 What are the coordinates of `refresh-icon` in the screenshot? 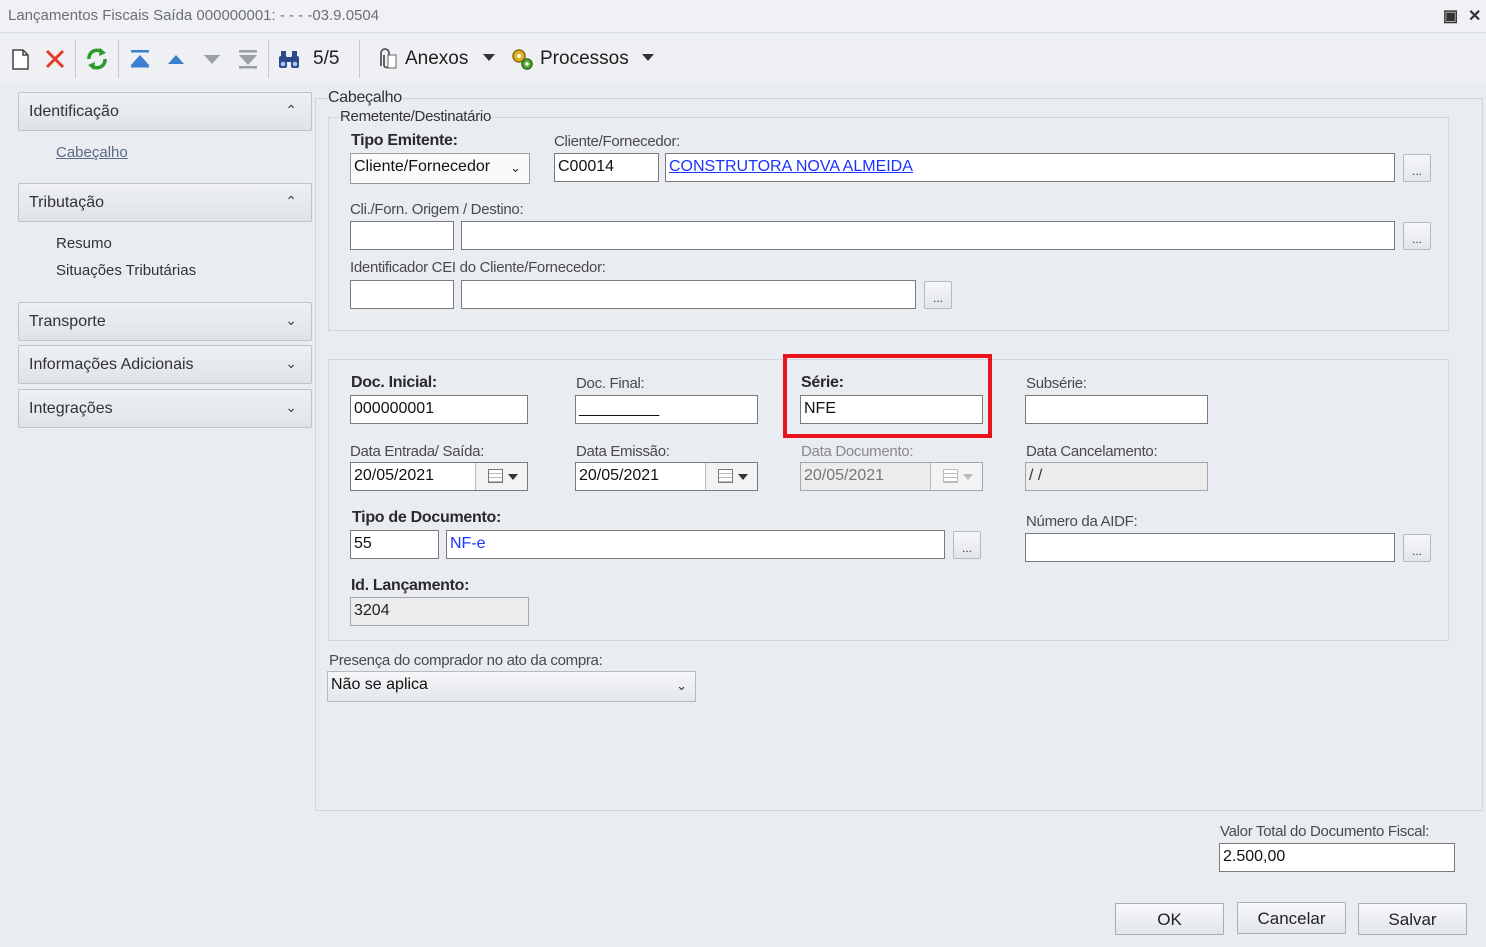 It's located at (97, 59).